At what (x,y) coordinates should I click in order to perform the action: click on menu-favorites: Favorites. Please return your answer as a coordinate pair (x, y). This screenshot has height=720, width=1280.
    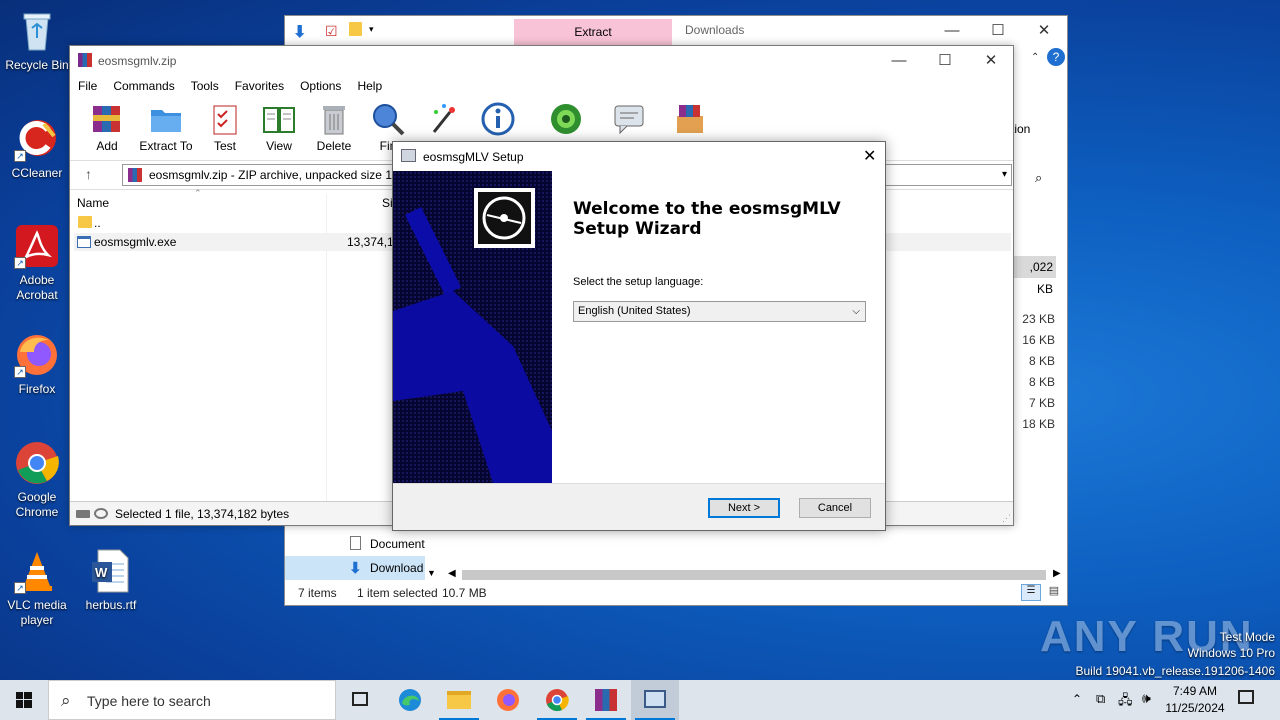
    Looking at the image, I should click on (259, 86).